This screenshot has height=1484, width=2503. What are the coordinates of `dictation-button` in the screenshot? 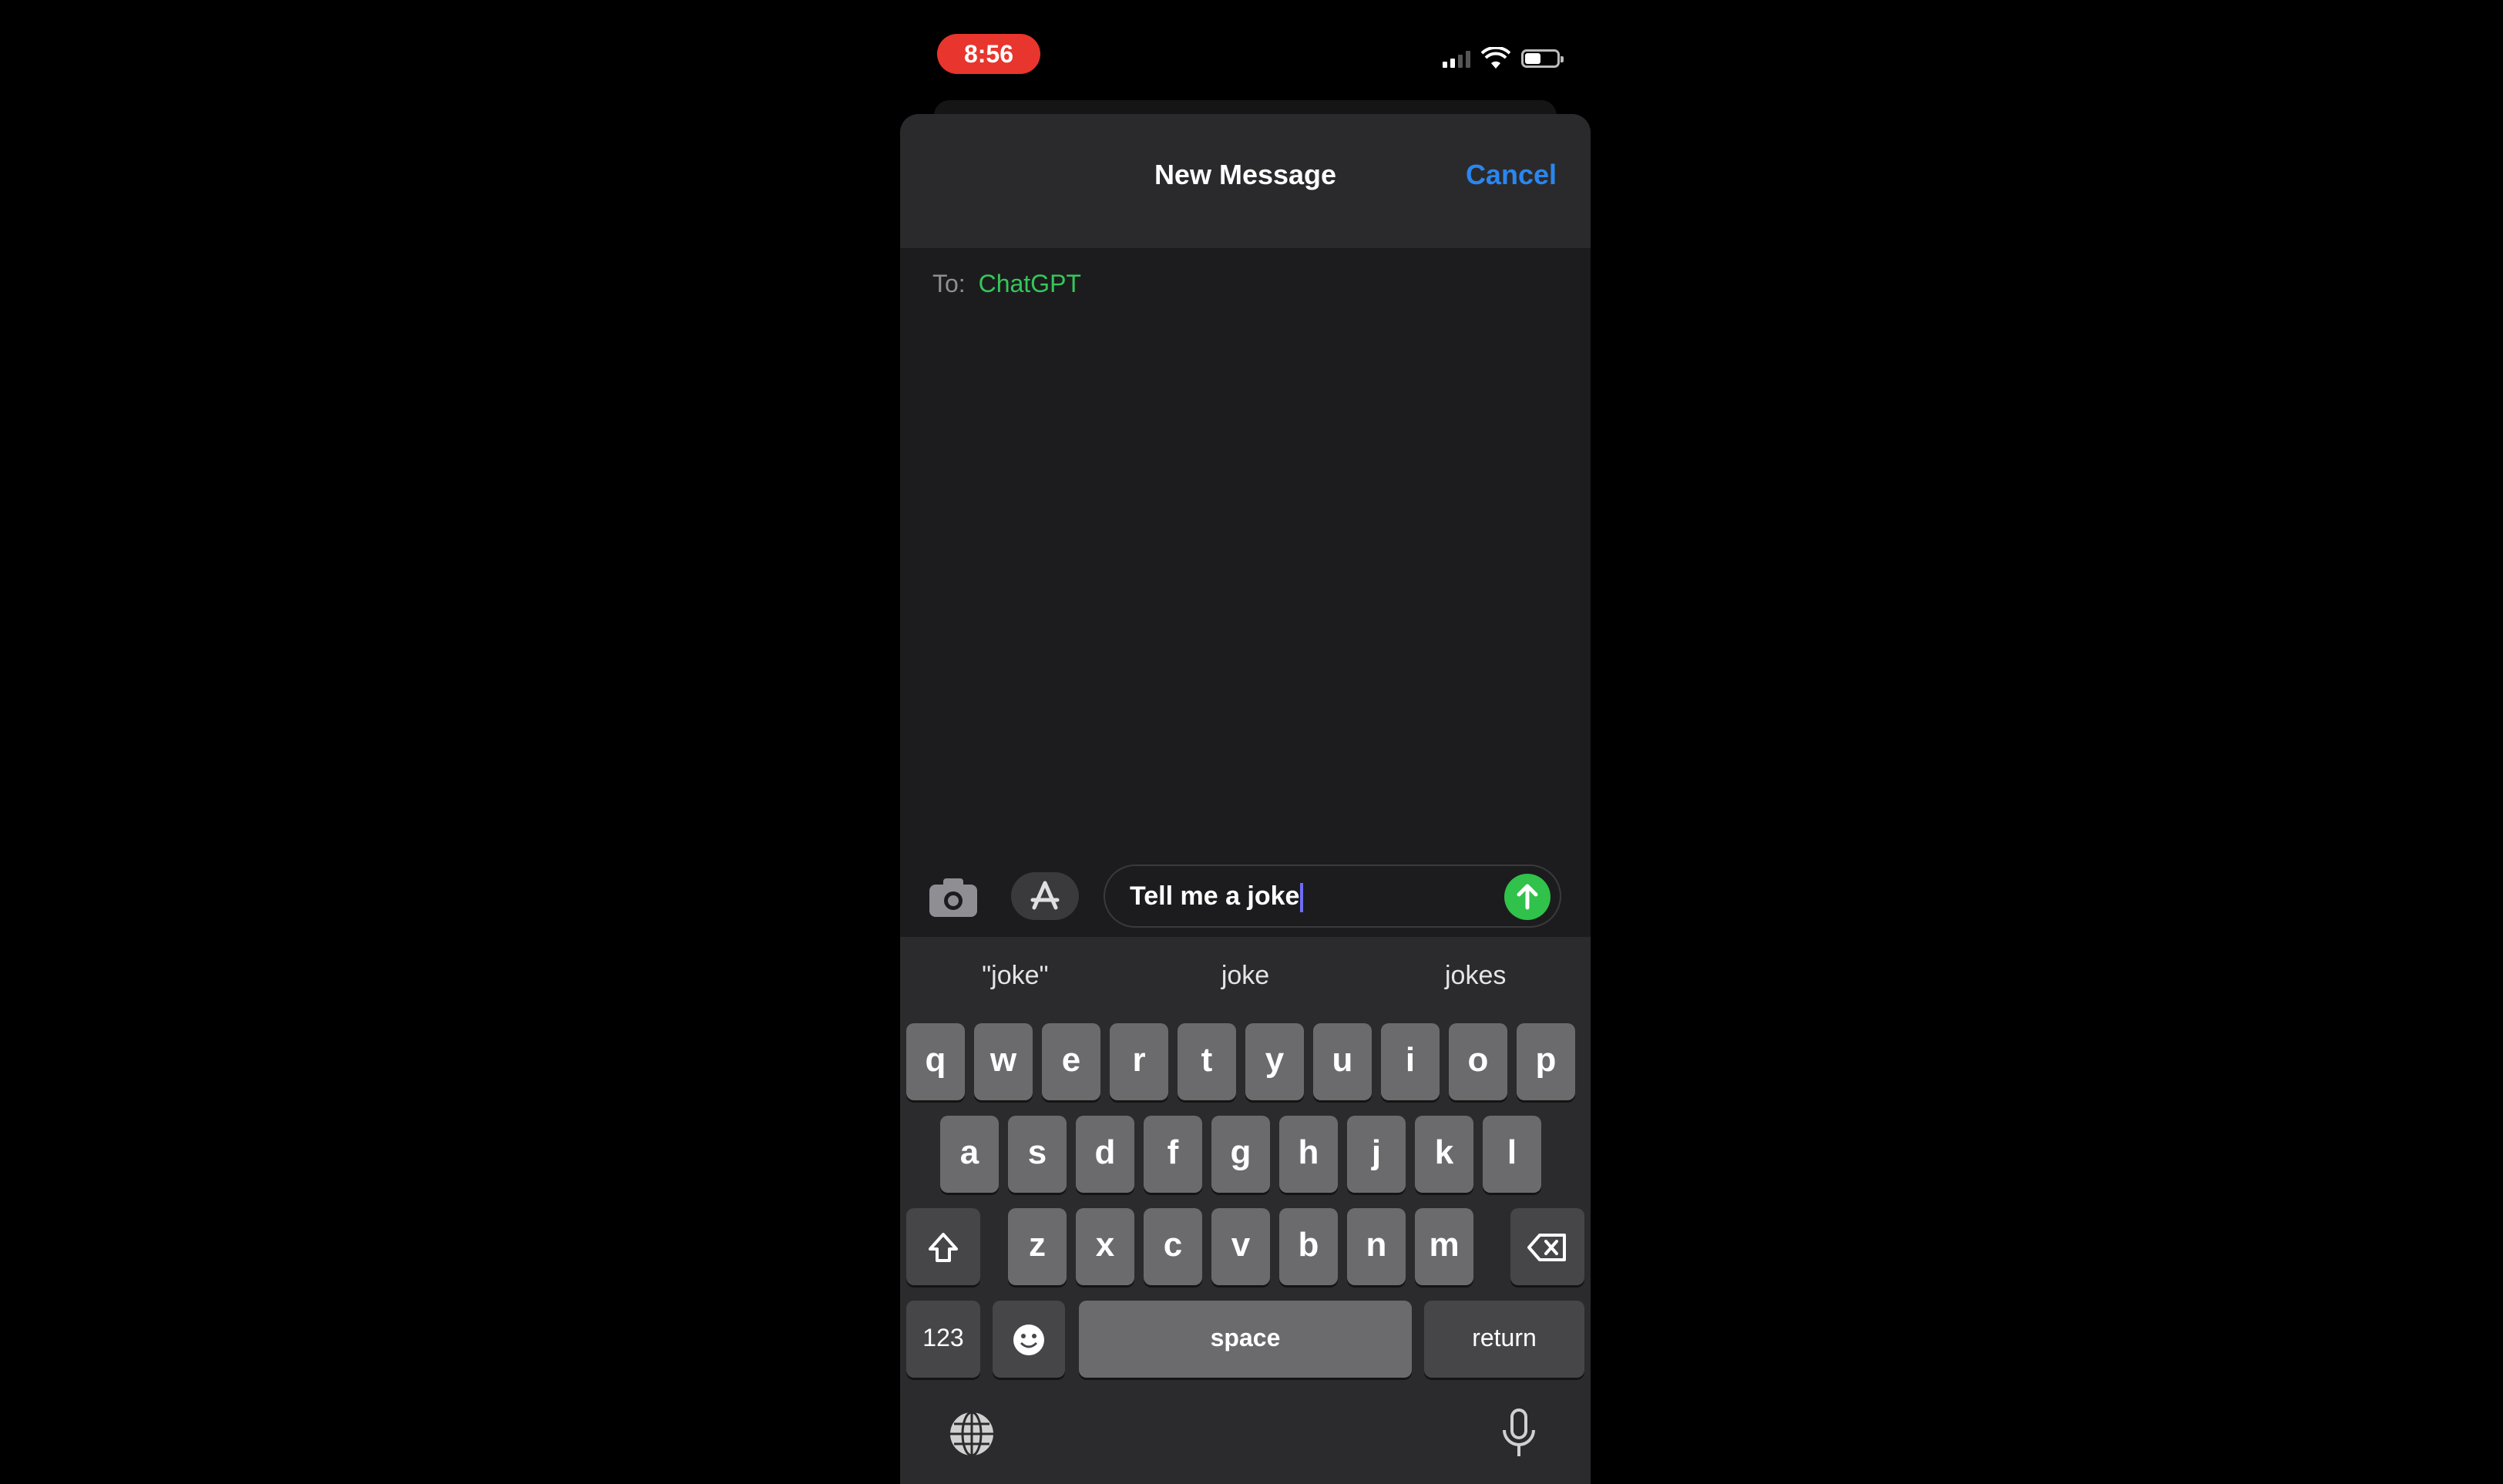 It's located at (1519, 1434).